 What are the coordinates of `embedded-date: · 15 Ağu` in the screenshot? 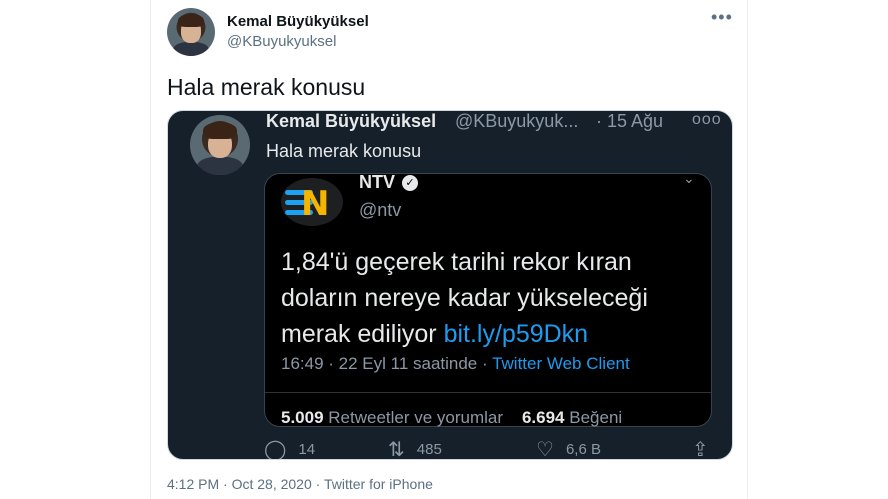 It's located at (630, 121).